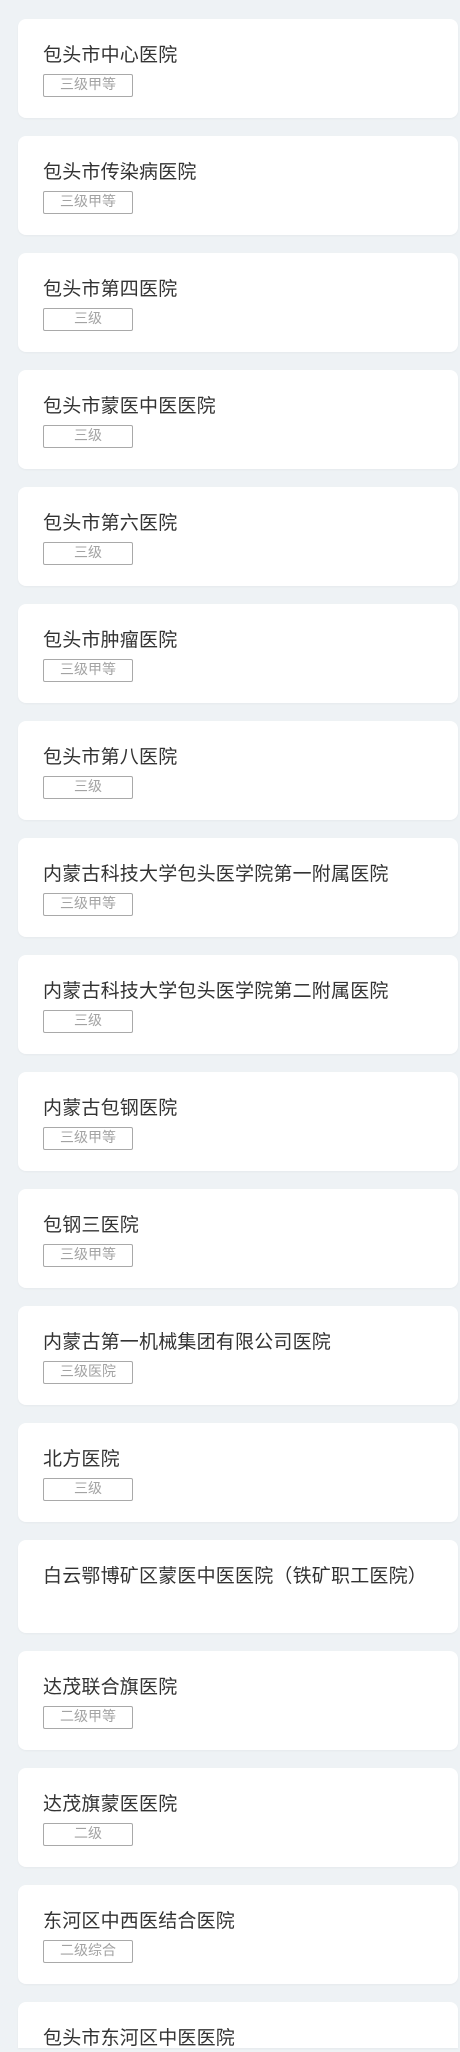  Describe the element at coordinates (139, 1921) in the screenshot. I see `hospital-name: 东河区中西医结合医院` at that location.